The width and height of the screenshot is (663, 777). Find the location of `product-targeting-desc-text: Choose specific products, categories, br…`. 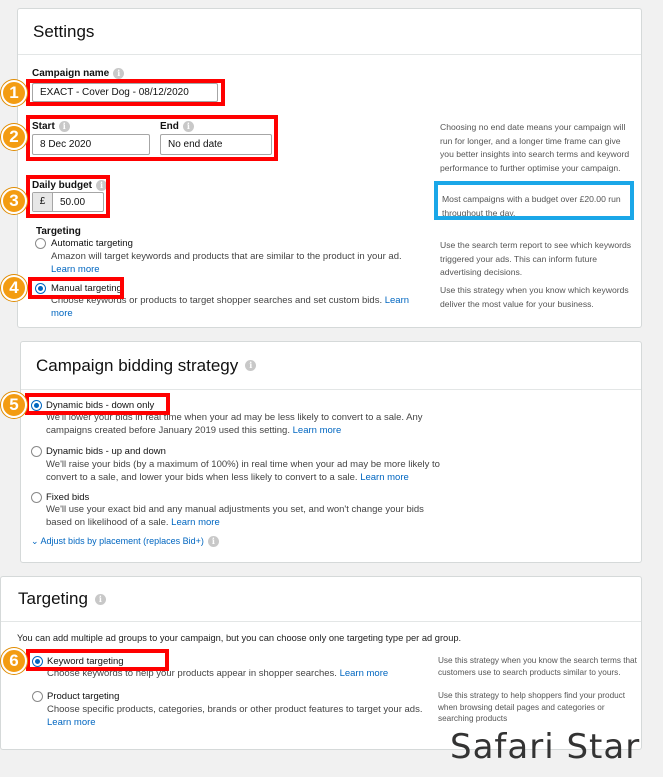

product-targeting-desc-text: Choose specific products, categories, br… is located at coordinates (235, 709).